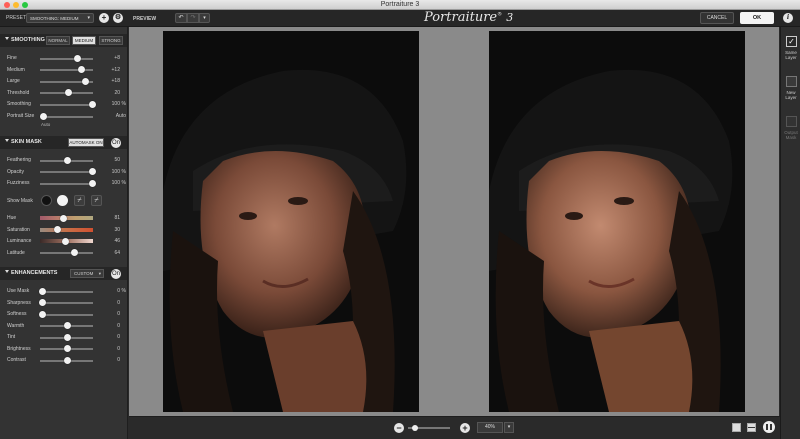  Describe the element at coordinates (751, 427) in the screenshot. I see `split-horizontal-view-button` at that location.